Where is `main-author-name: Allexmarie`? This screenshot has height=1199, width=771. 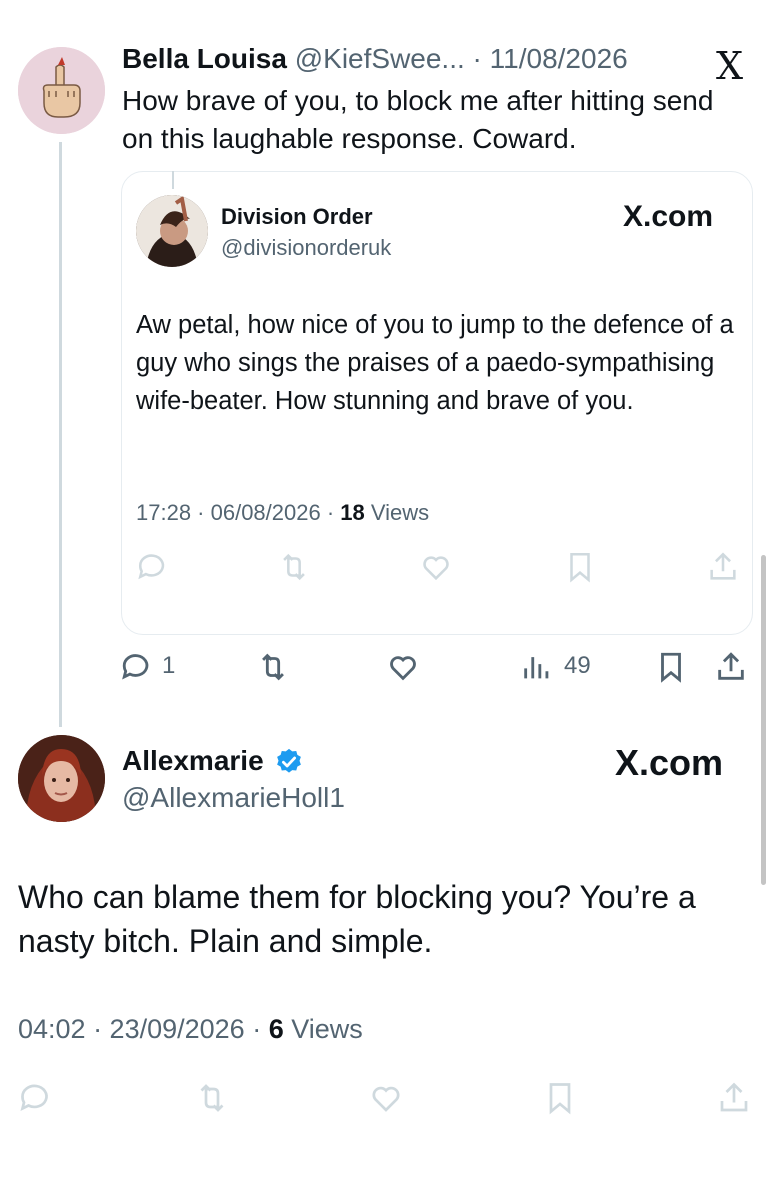 main-author-name: Allexmarie is located at coordinates (193, 761).